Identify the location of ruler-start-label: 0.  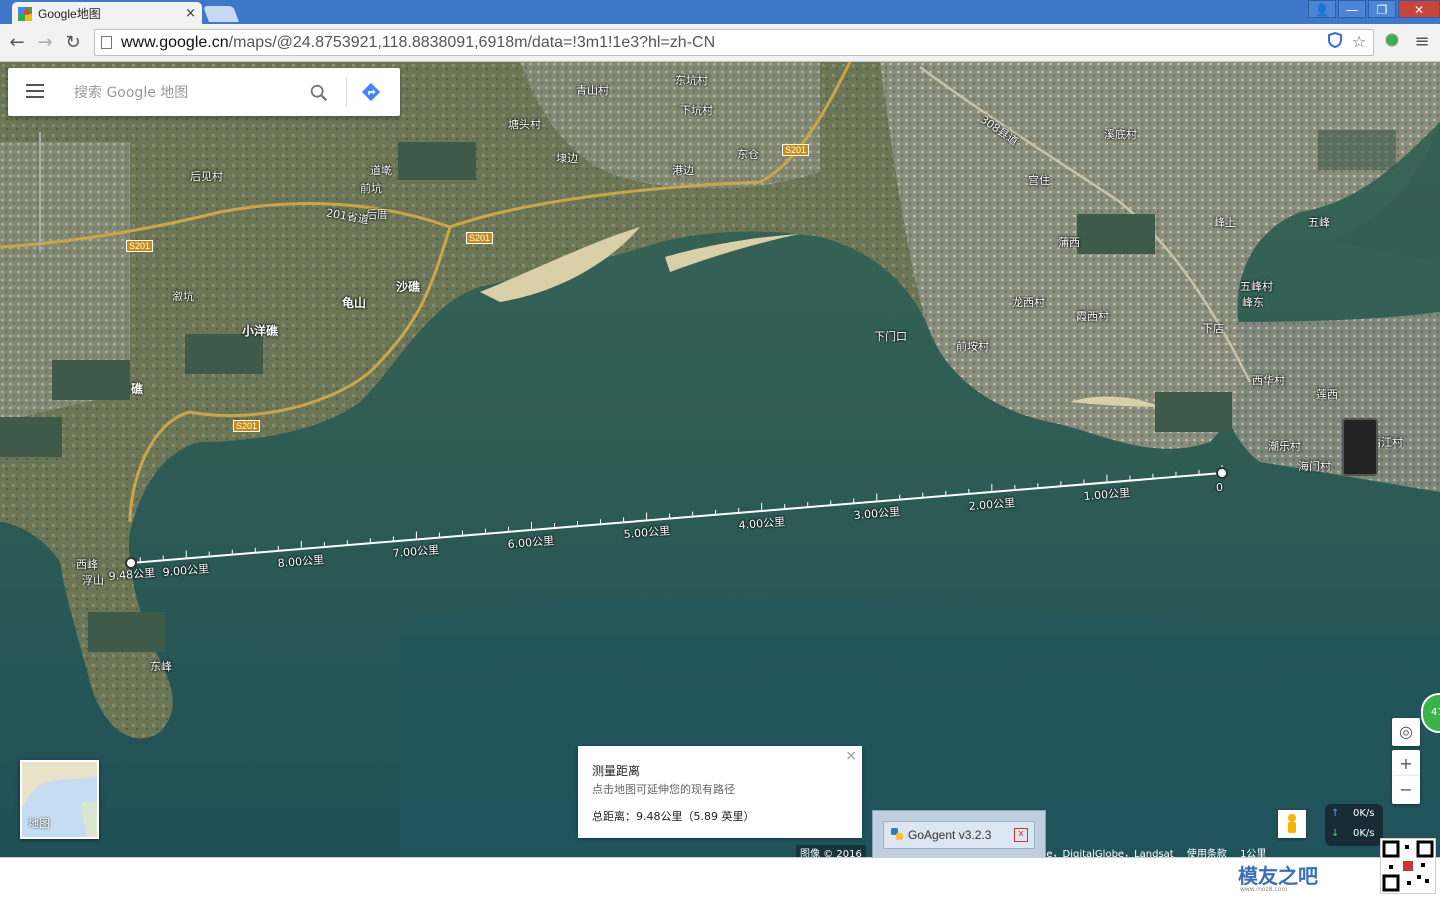
(1219, 487).